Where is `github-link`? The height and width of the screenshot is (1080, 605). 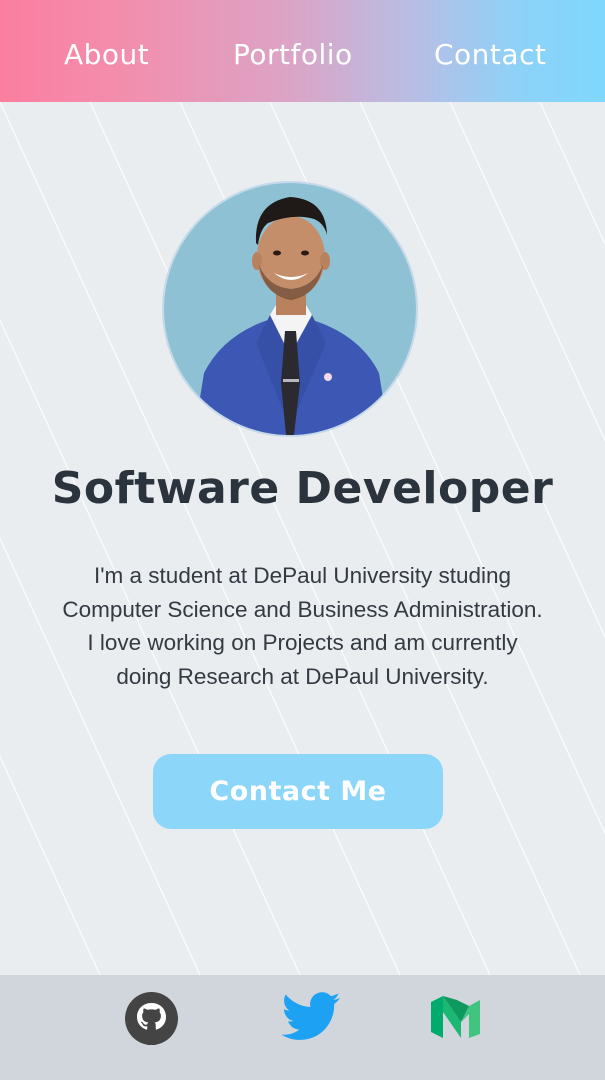
github-link is located at coordinates (151, 1020).